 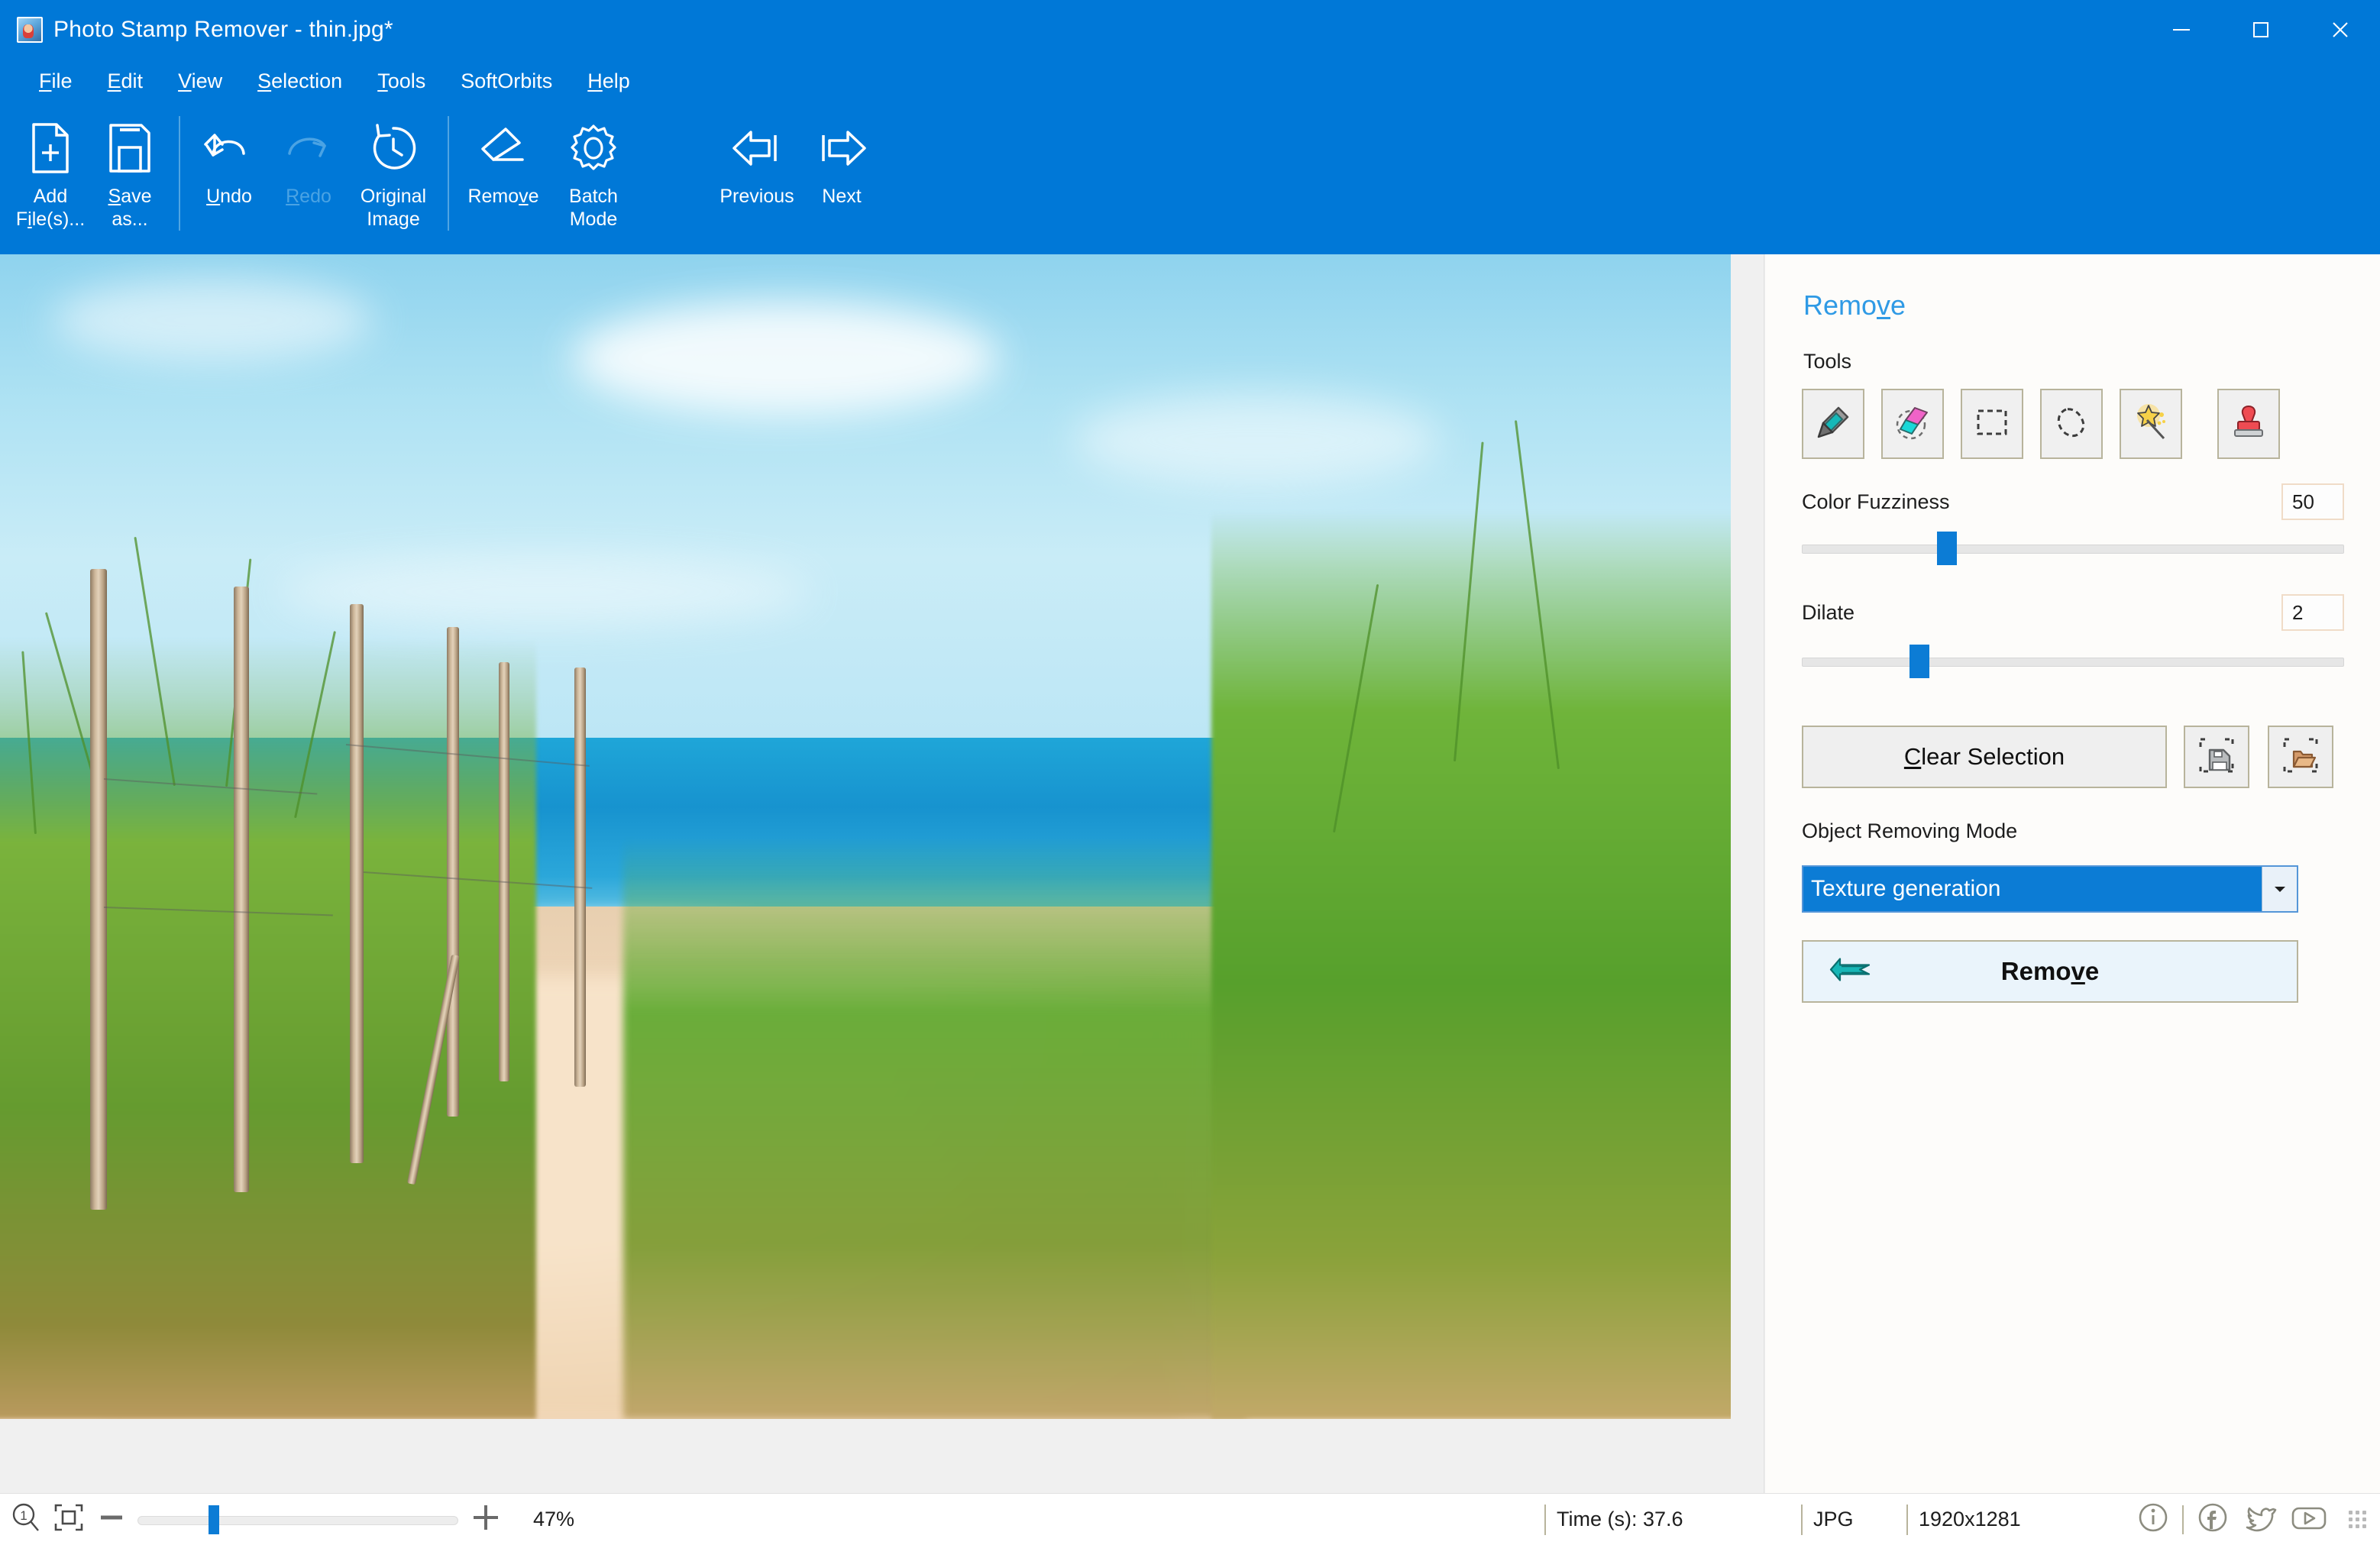 I want to click on menu-item-selection: Selection, so click(x=300, y=81).